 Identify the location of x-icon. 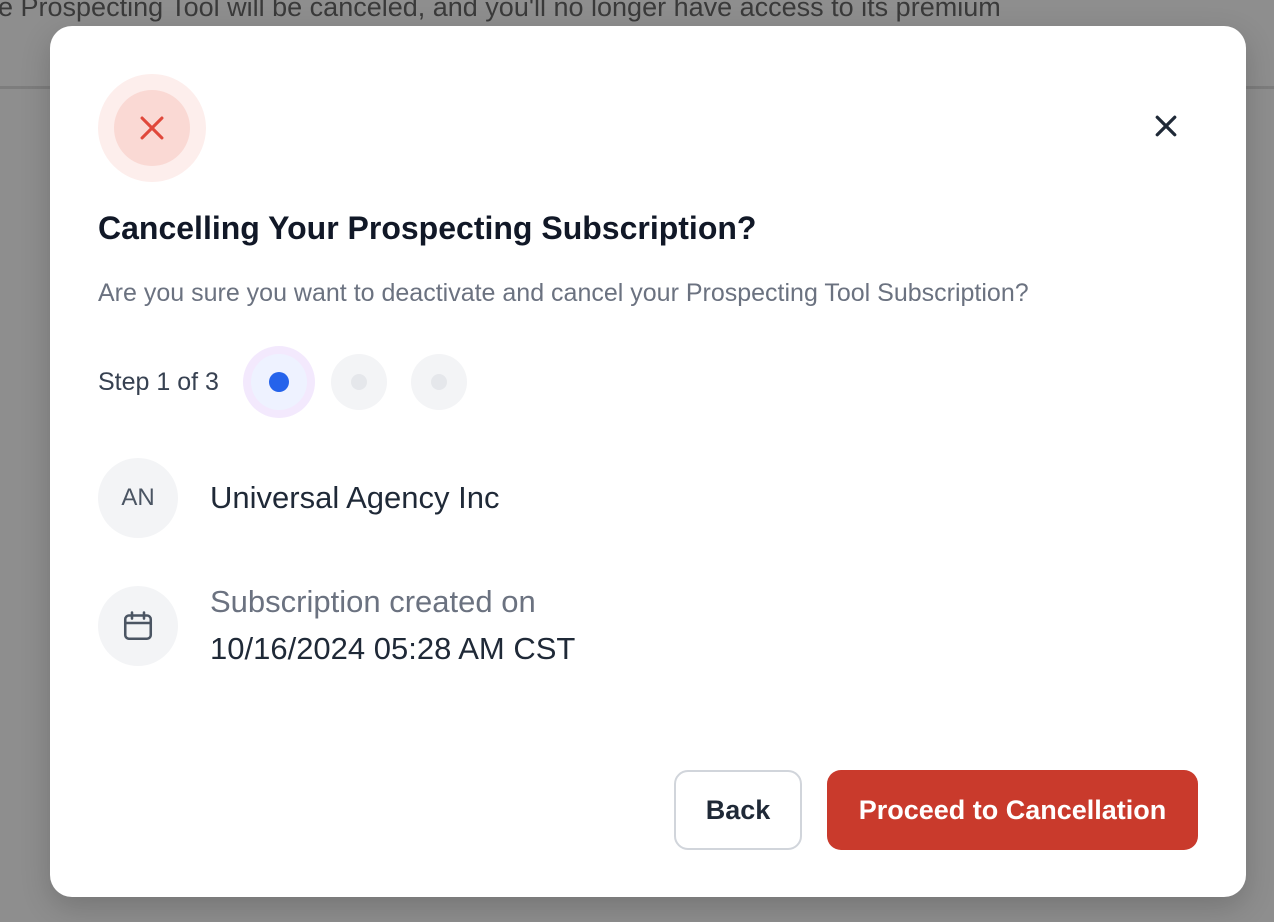
(152, 128).